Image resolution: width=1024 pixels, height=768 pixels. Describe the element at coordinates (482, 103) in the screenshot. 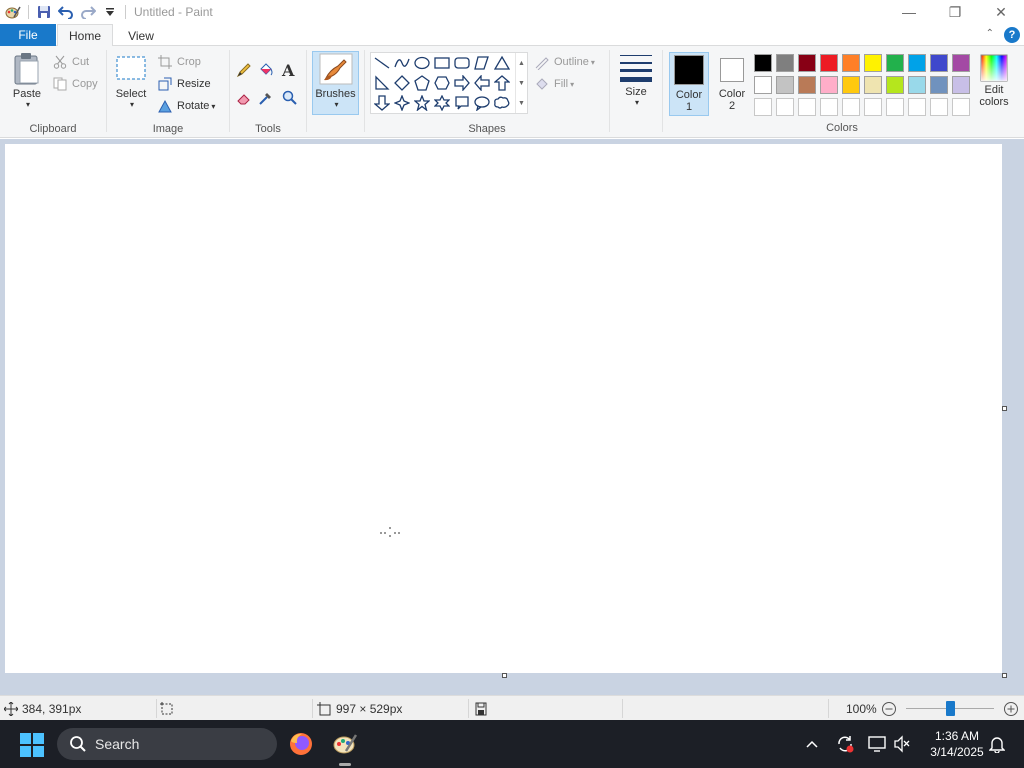

I see `oval-callout-shape-icon` at that location.